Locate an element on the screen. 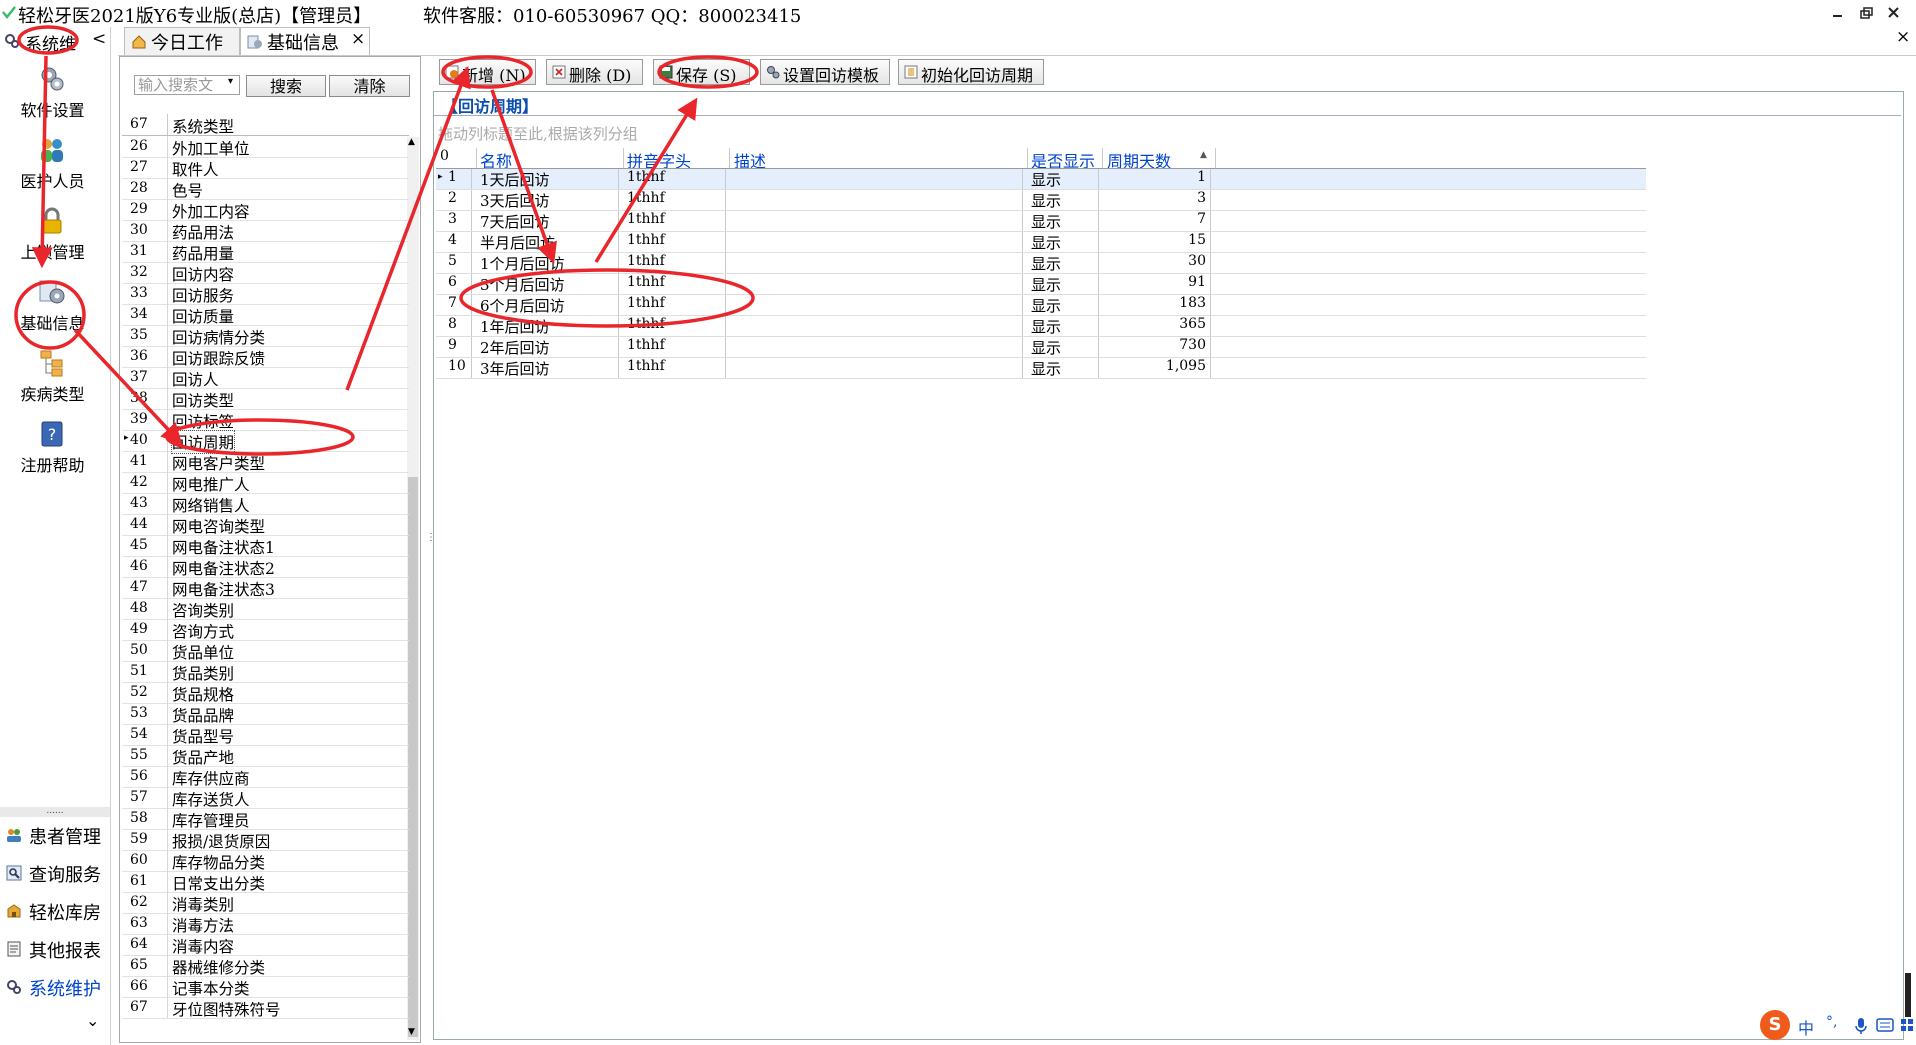  right-scrollbar-thumb is located at coordinates (1908, 995).